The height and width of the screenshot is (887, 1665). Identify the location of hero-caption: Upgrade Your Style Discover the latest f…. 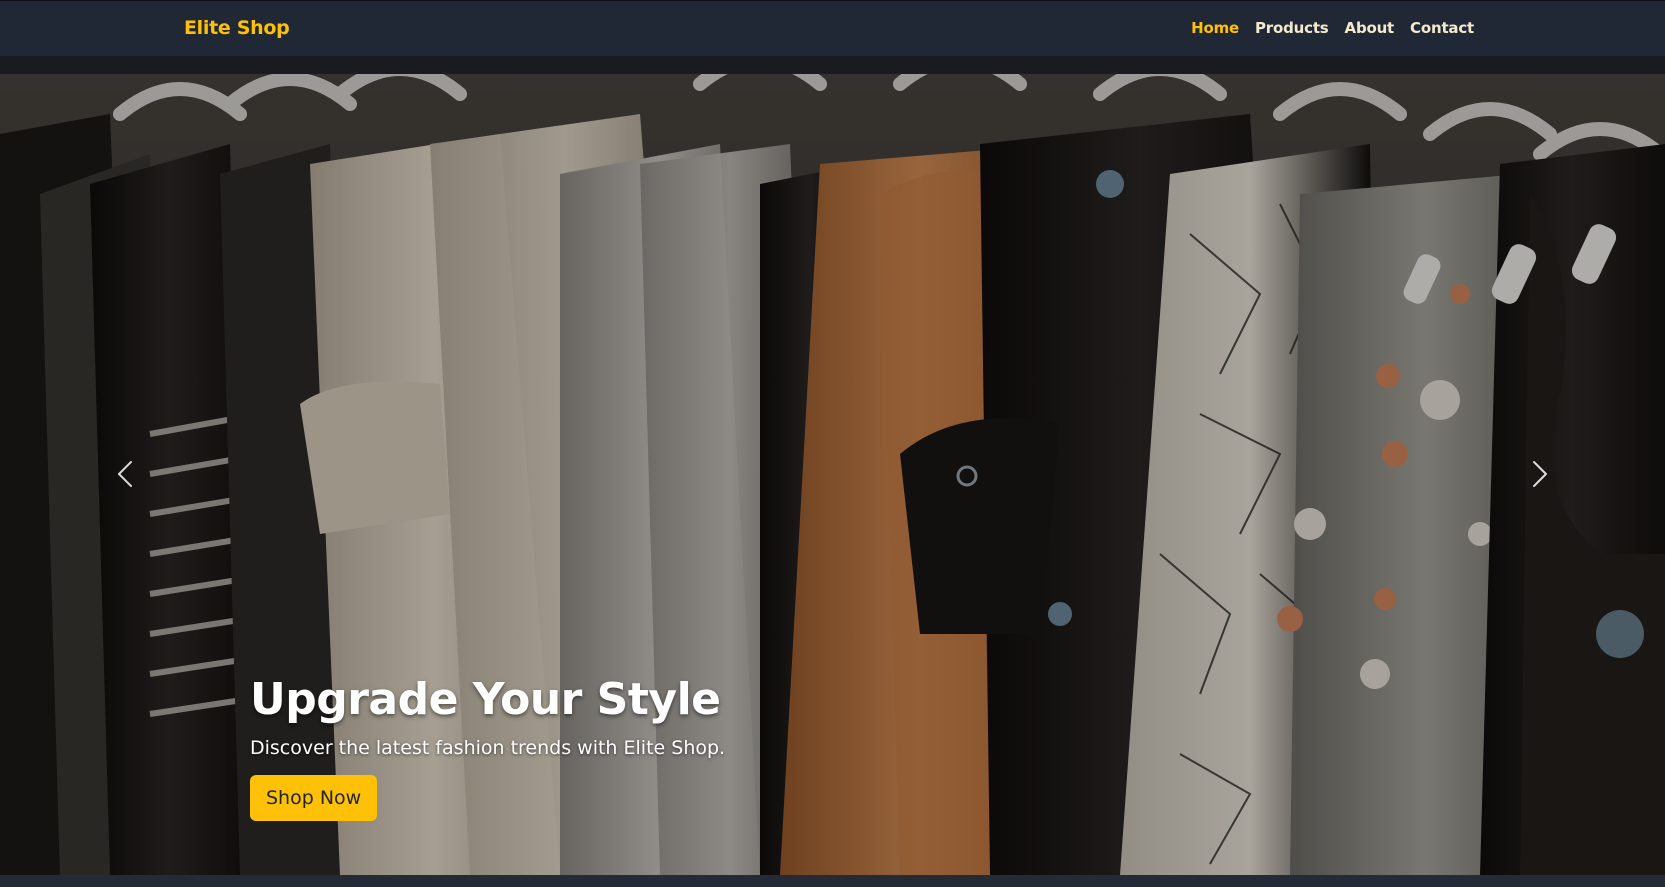
(487, 747).